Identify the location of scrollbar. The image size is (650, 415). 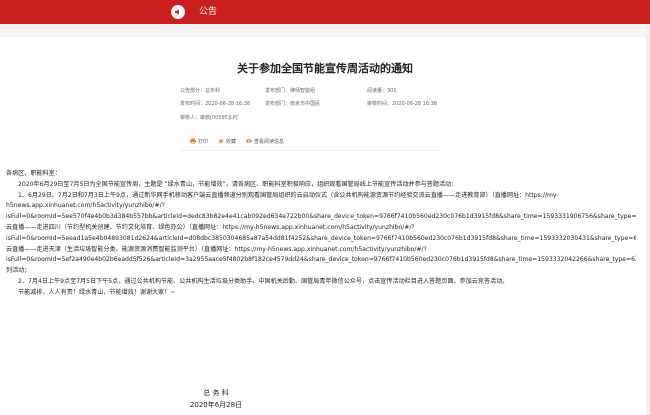
(648, 219).